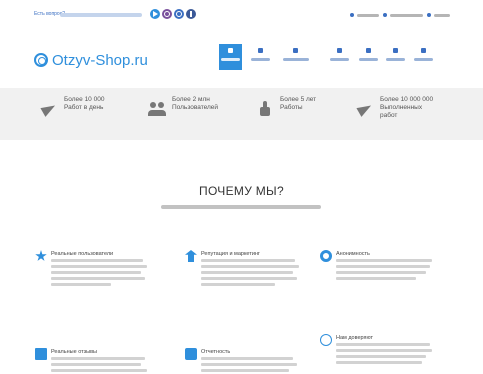 The width and height of the screenshot is (483, 374). I want to click on stat-value: Более 10 000 000, so click(407, 99).